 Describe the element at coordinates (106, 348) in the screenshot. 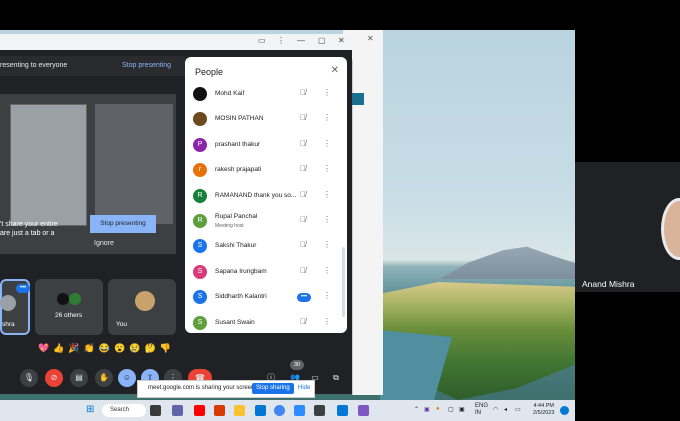

I see `reactions-bar: 💖👍🎉👏😂😮😢🤔👎` at that location.